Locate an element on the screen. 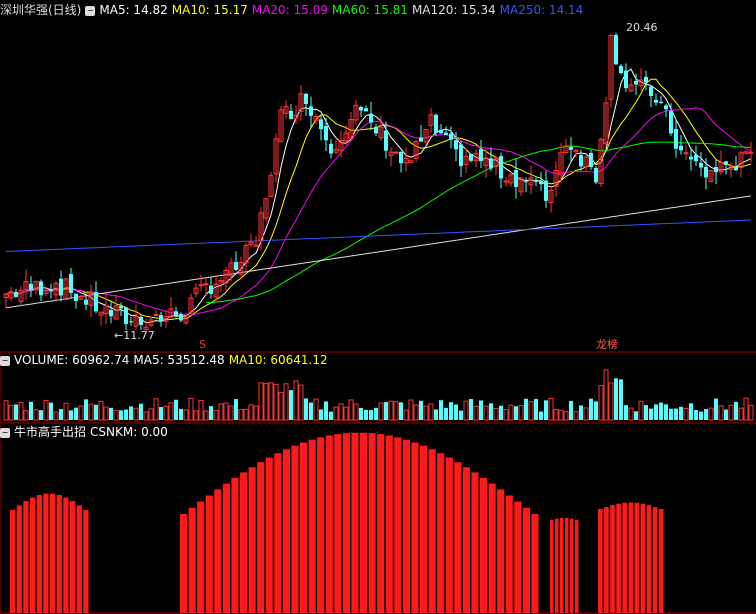 The height and width of the screenshot is (614, 756). low-price-label: ←11.77 is located at coordinates (134, 335).